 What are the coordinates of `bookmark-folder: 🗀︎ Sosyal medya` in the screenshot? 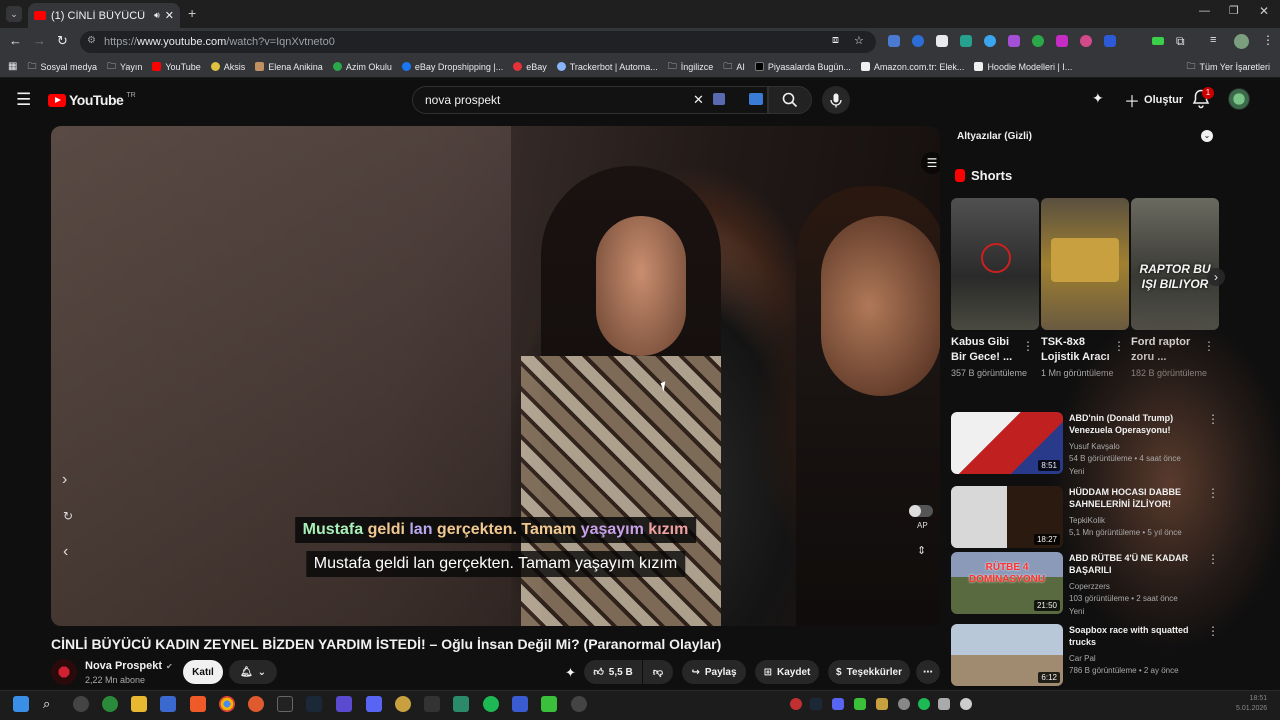 It's located at (62, 67).